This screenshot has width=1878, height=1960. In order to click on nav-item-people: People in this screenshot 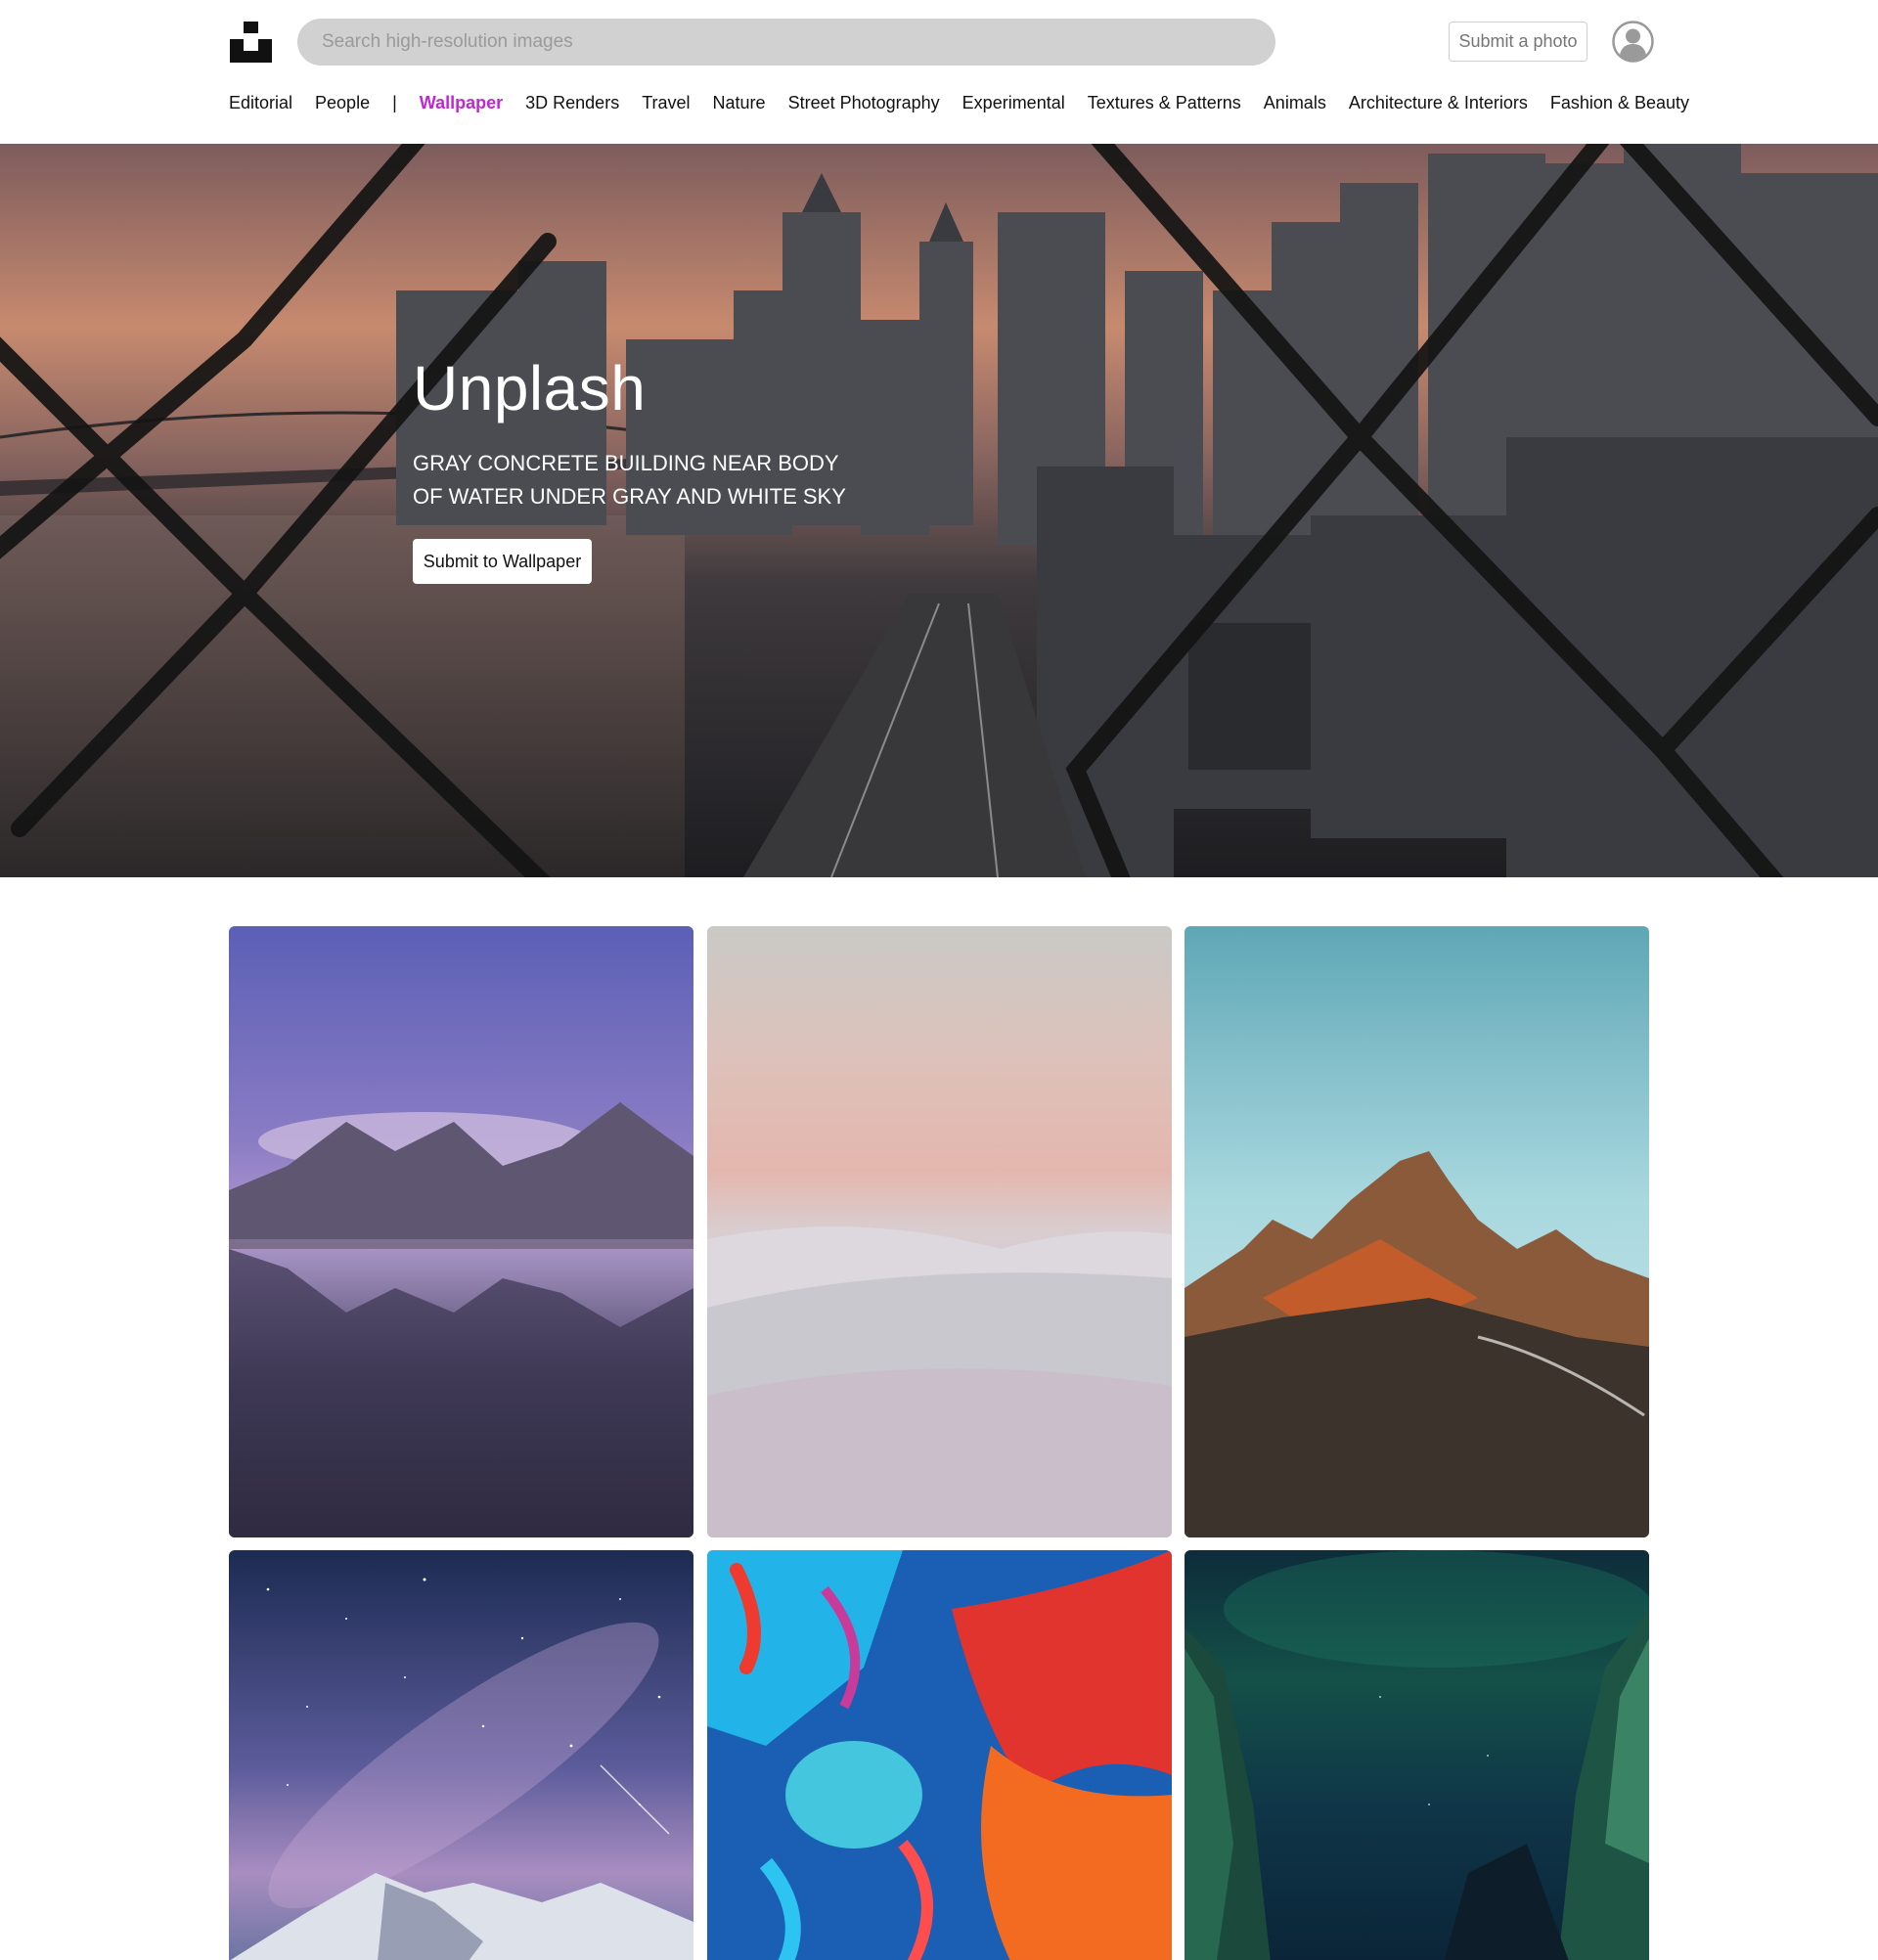, I will do `click(342, 103)`.